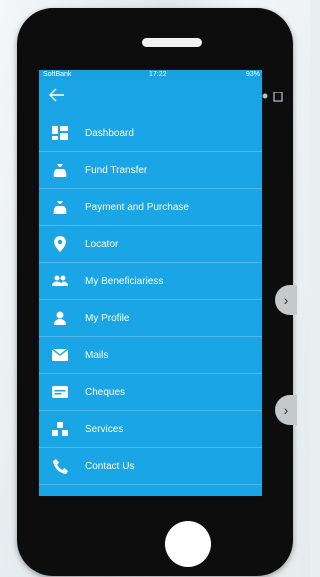 This screenshot has width=320, height=577. I want to click on menu-item-label: My Profile, so click(107, 318).